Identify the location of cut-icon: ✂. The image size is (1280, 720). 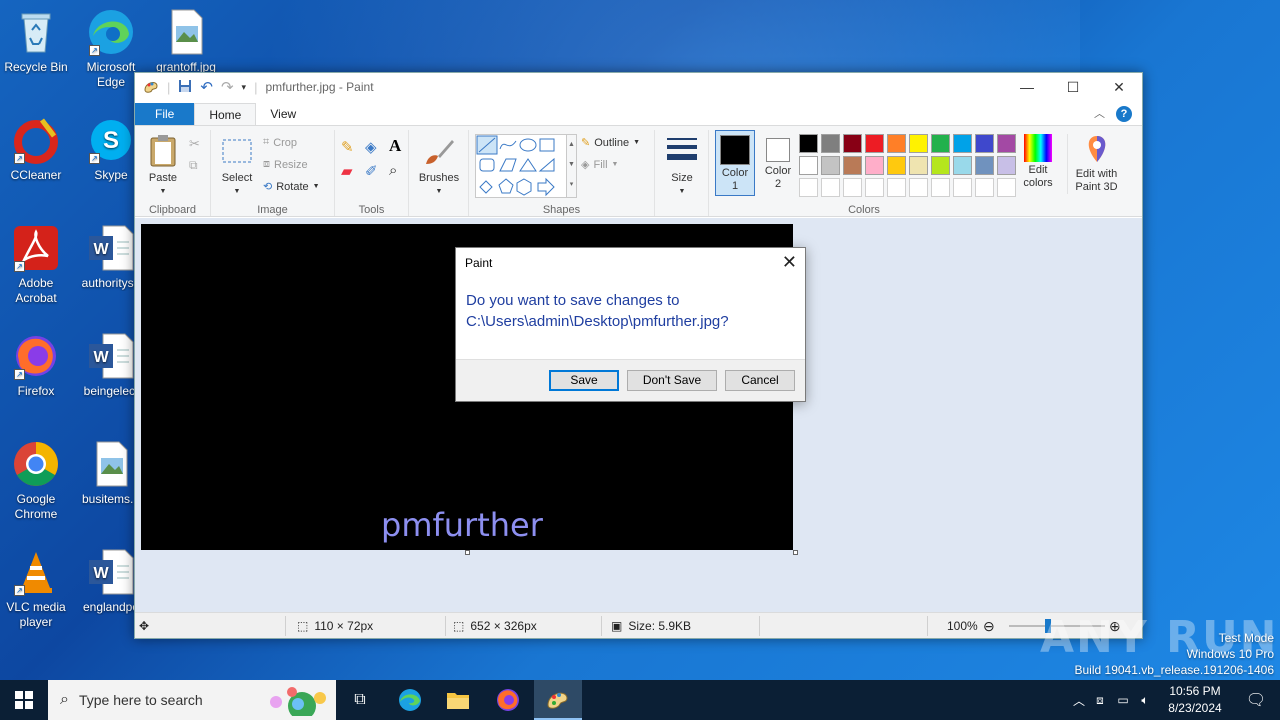
(194, 144).